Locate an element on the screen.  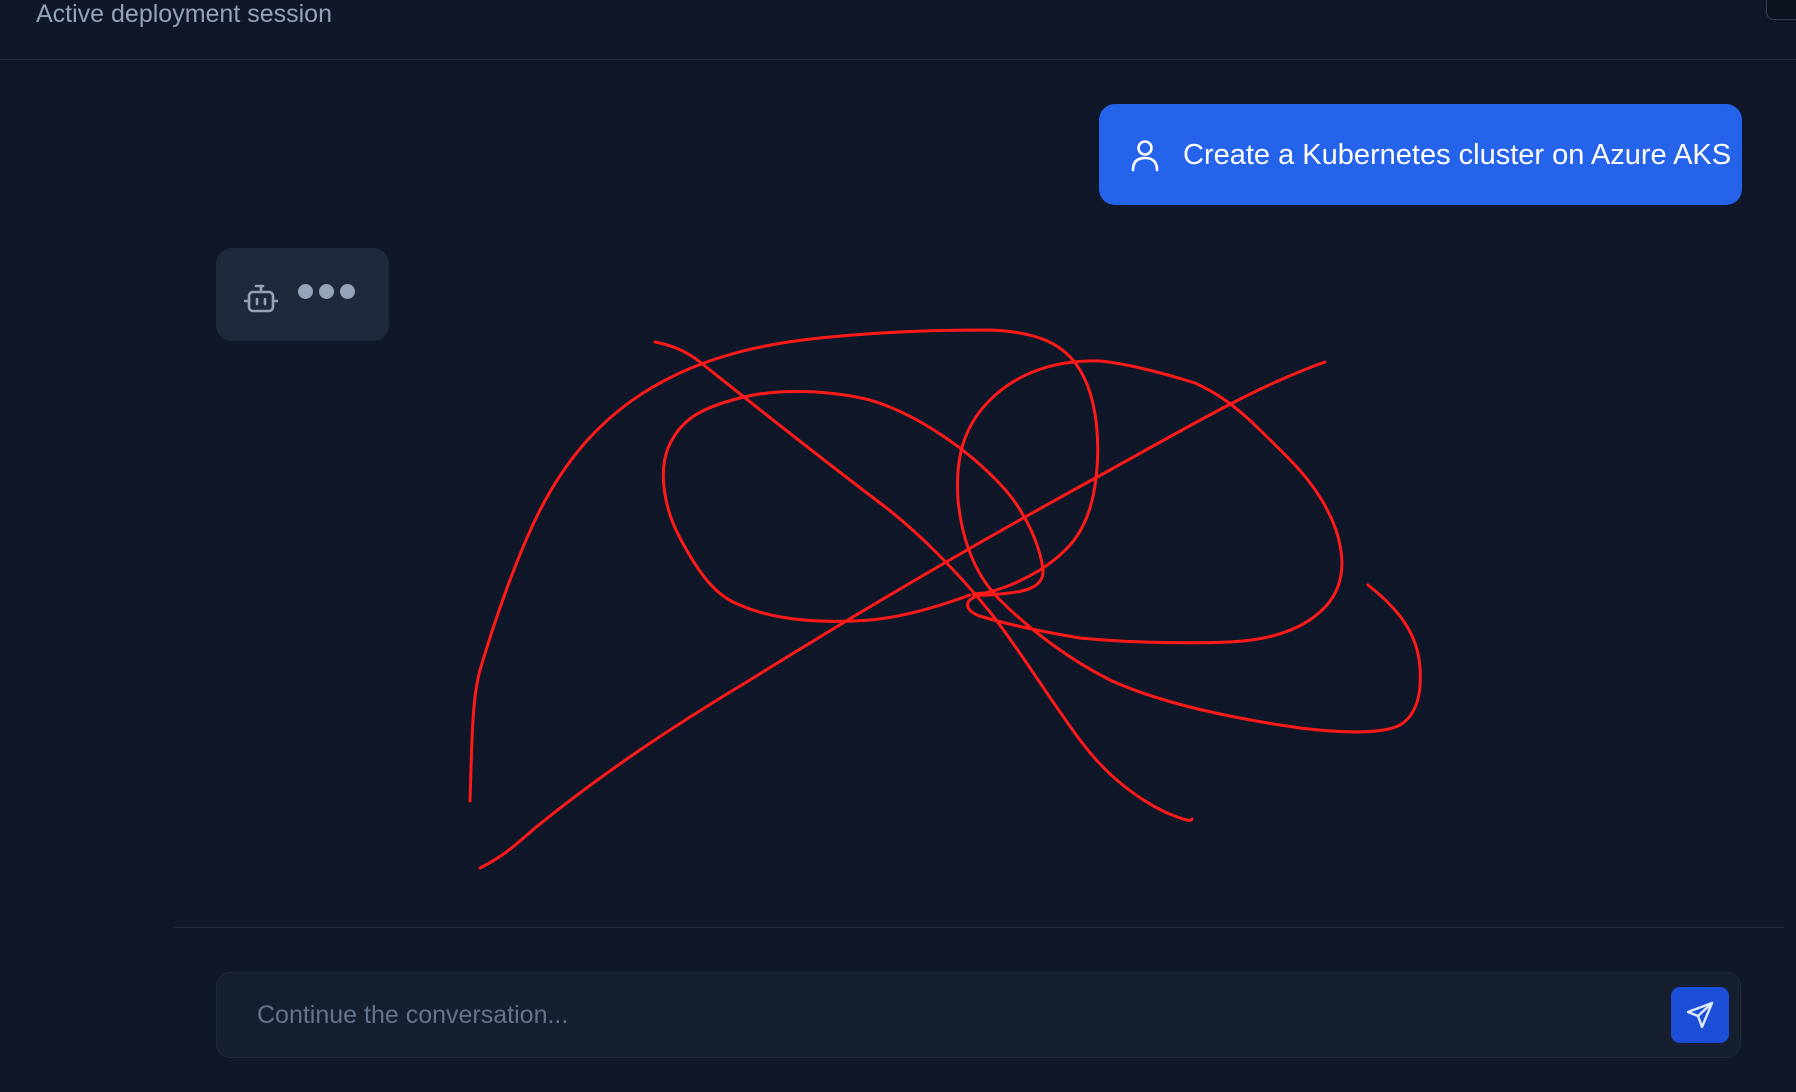
assistant-typing-message is located at coordinates (302, 294).